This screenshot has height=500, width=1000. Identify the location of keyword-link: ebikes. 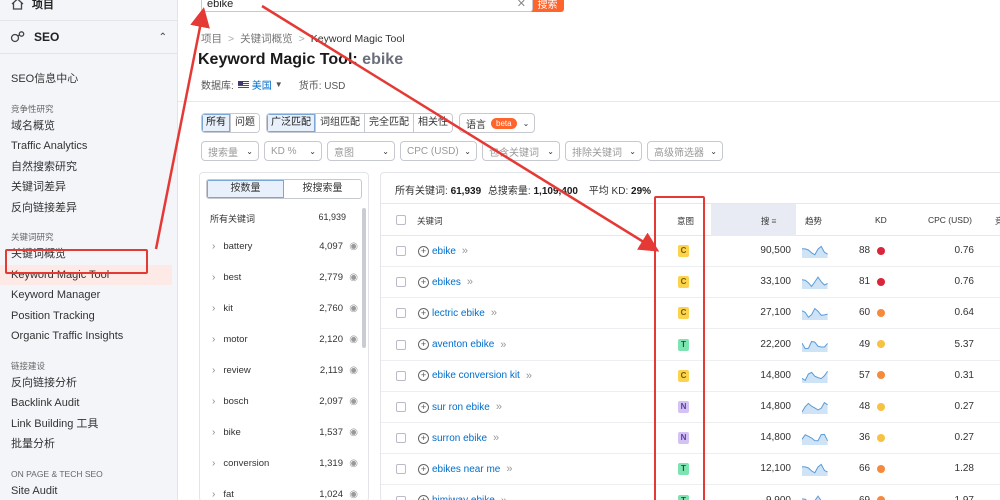
(446, 282).